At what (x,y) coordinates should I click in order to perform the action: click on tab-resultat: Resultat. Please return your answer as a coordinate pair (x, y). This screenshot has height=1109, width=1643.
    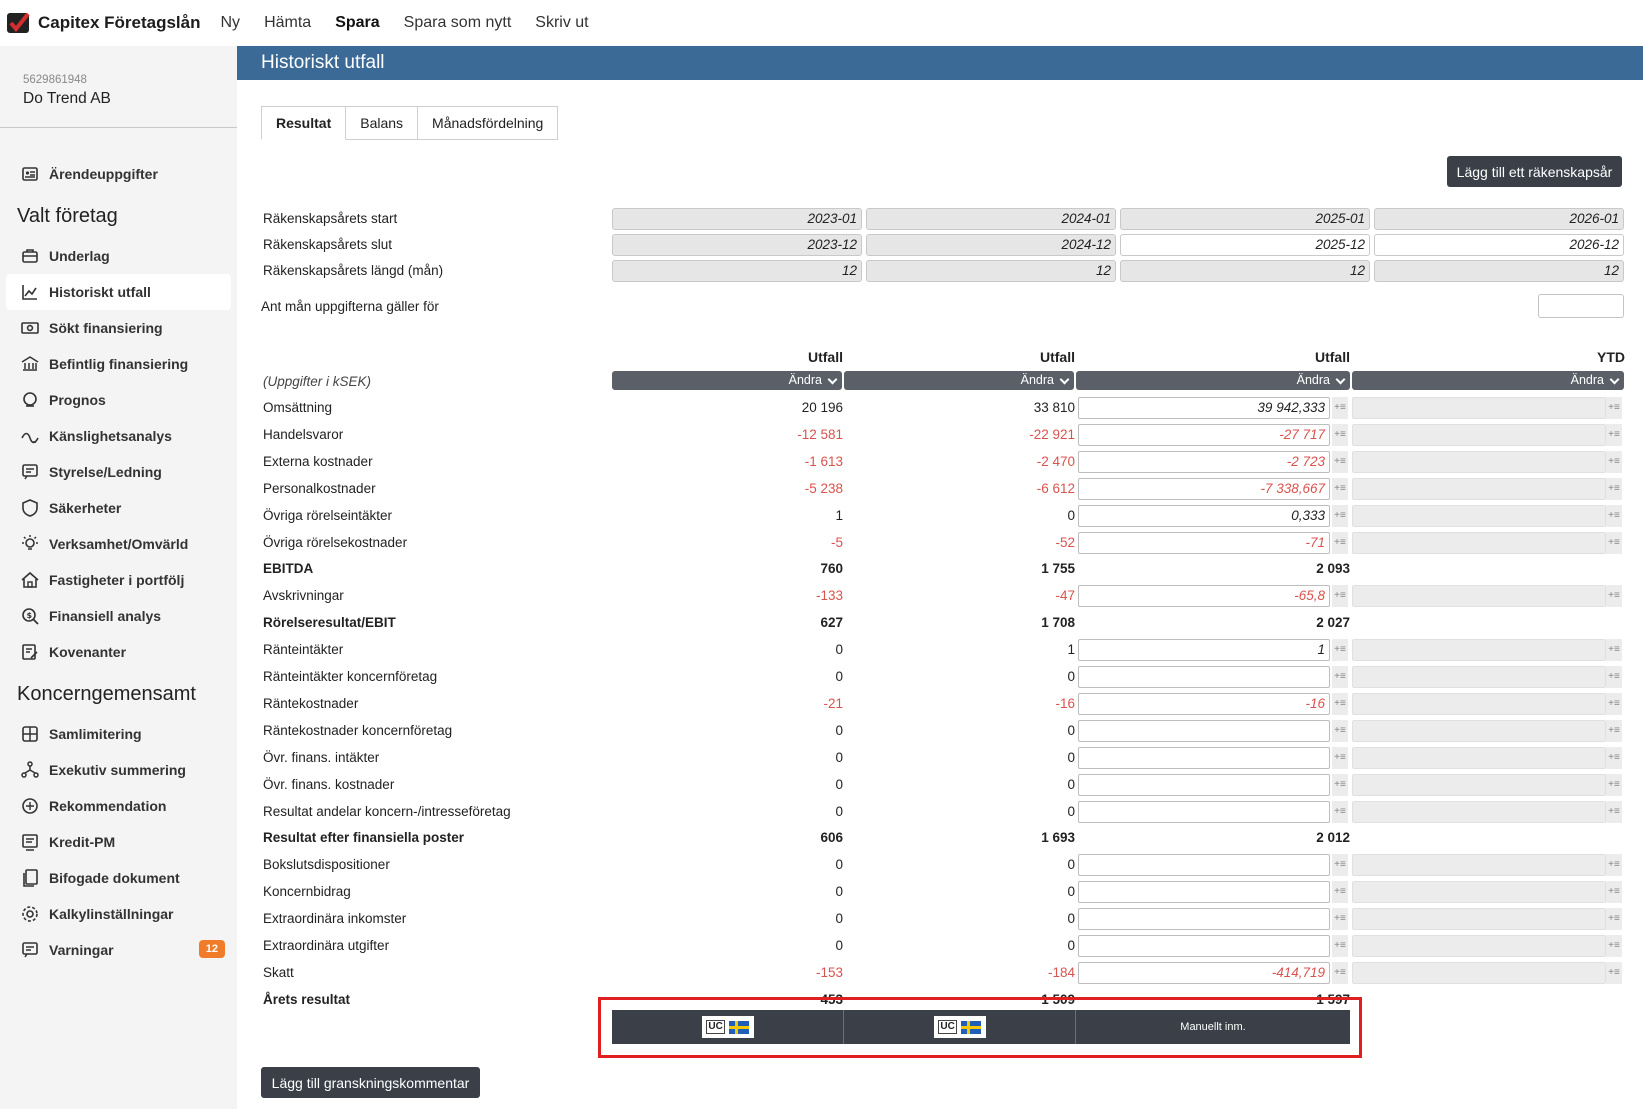
    Looking at the image, I should click on (304, 123).